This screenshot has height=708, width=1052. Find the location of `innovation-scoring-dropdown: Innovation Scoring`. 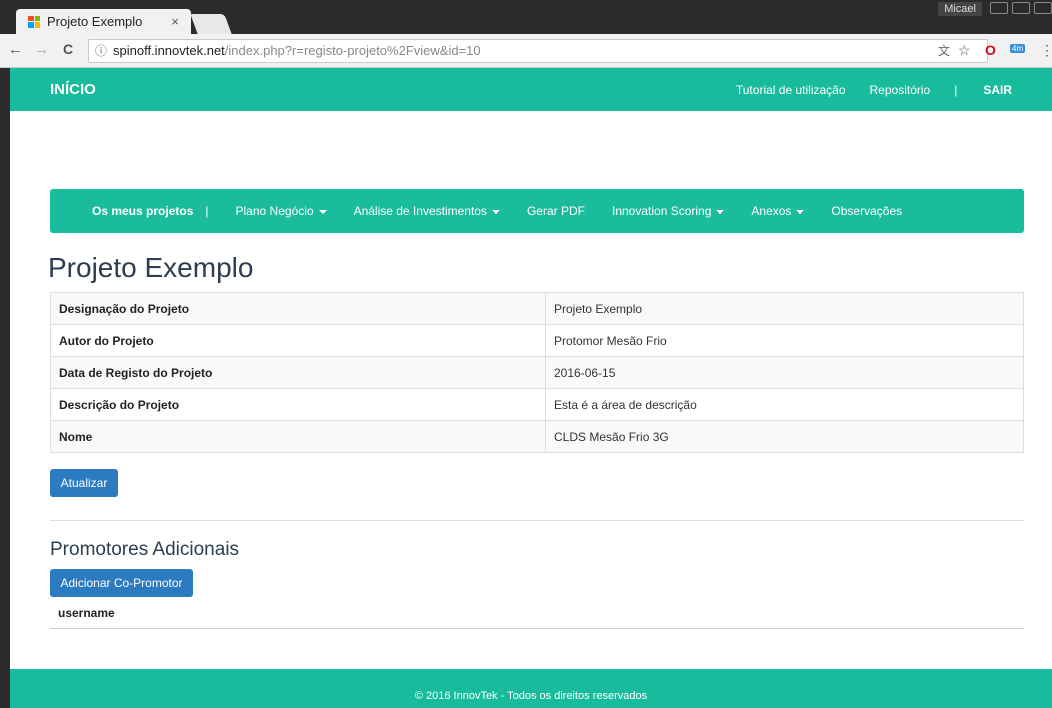

innovation-scoring-dropdown: Innovation Scoring is located at coordinates (668, 211).